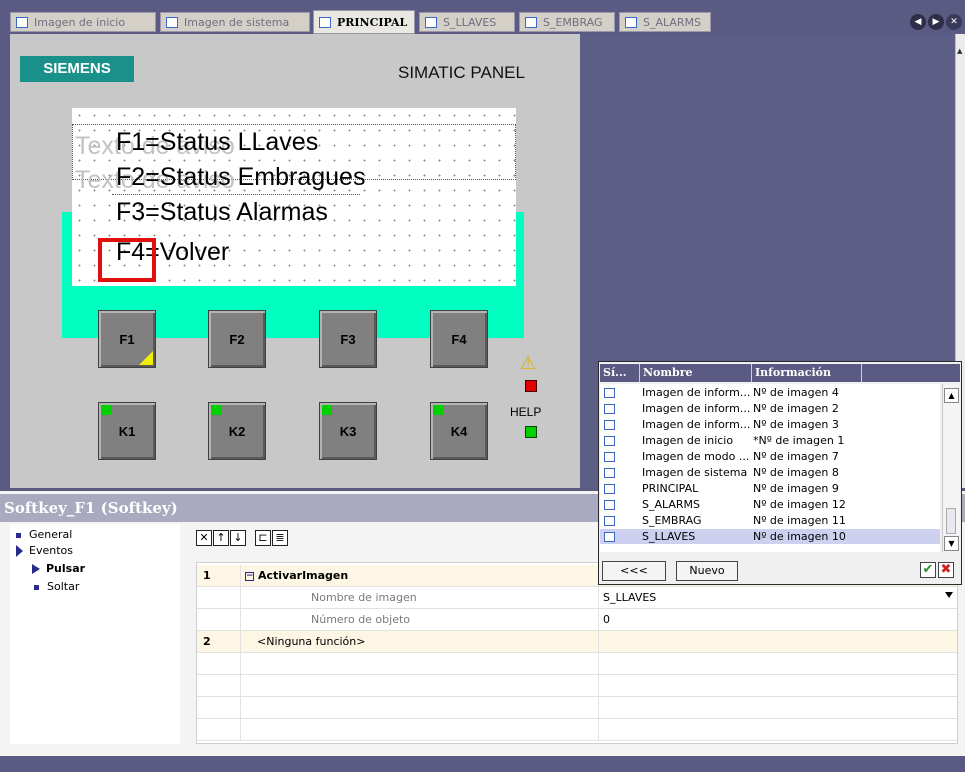  I want to click on item-info: Nº de imagen 2, so click(796, 408).